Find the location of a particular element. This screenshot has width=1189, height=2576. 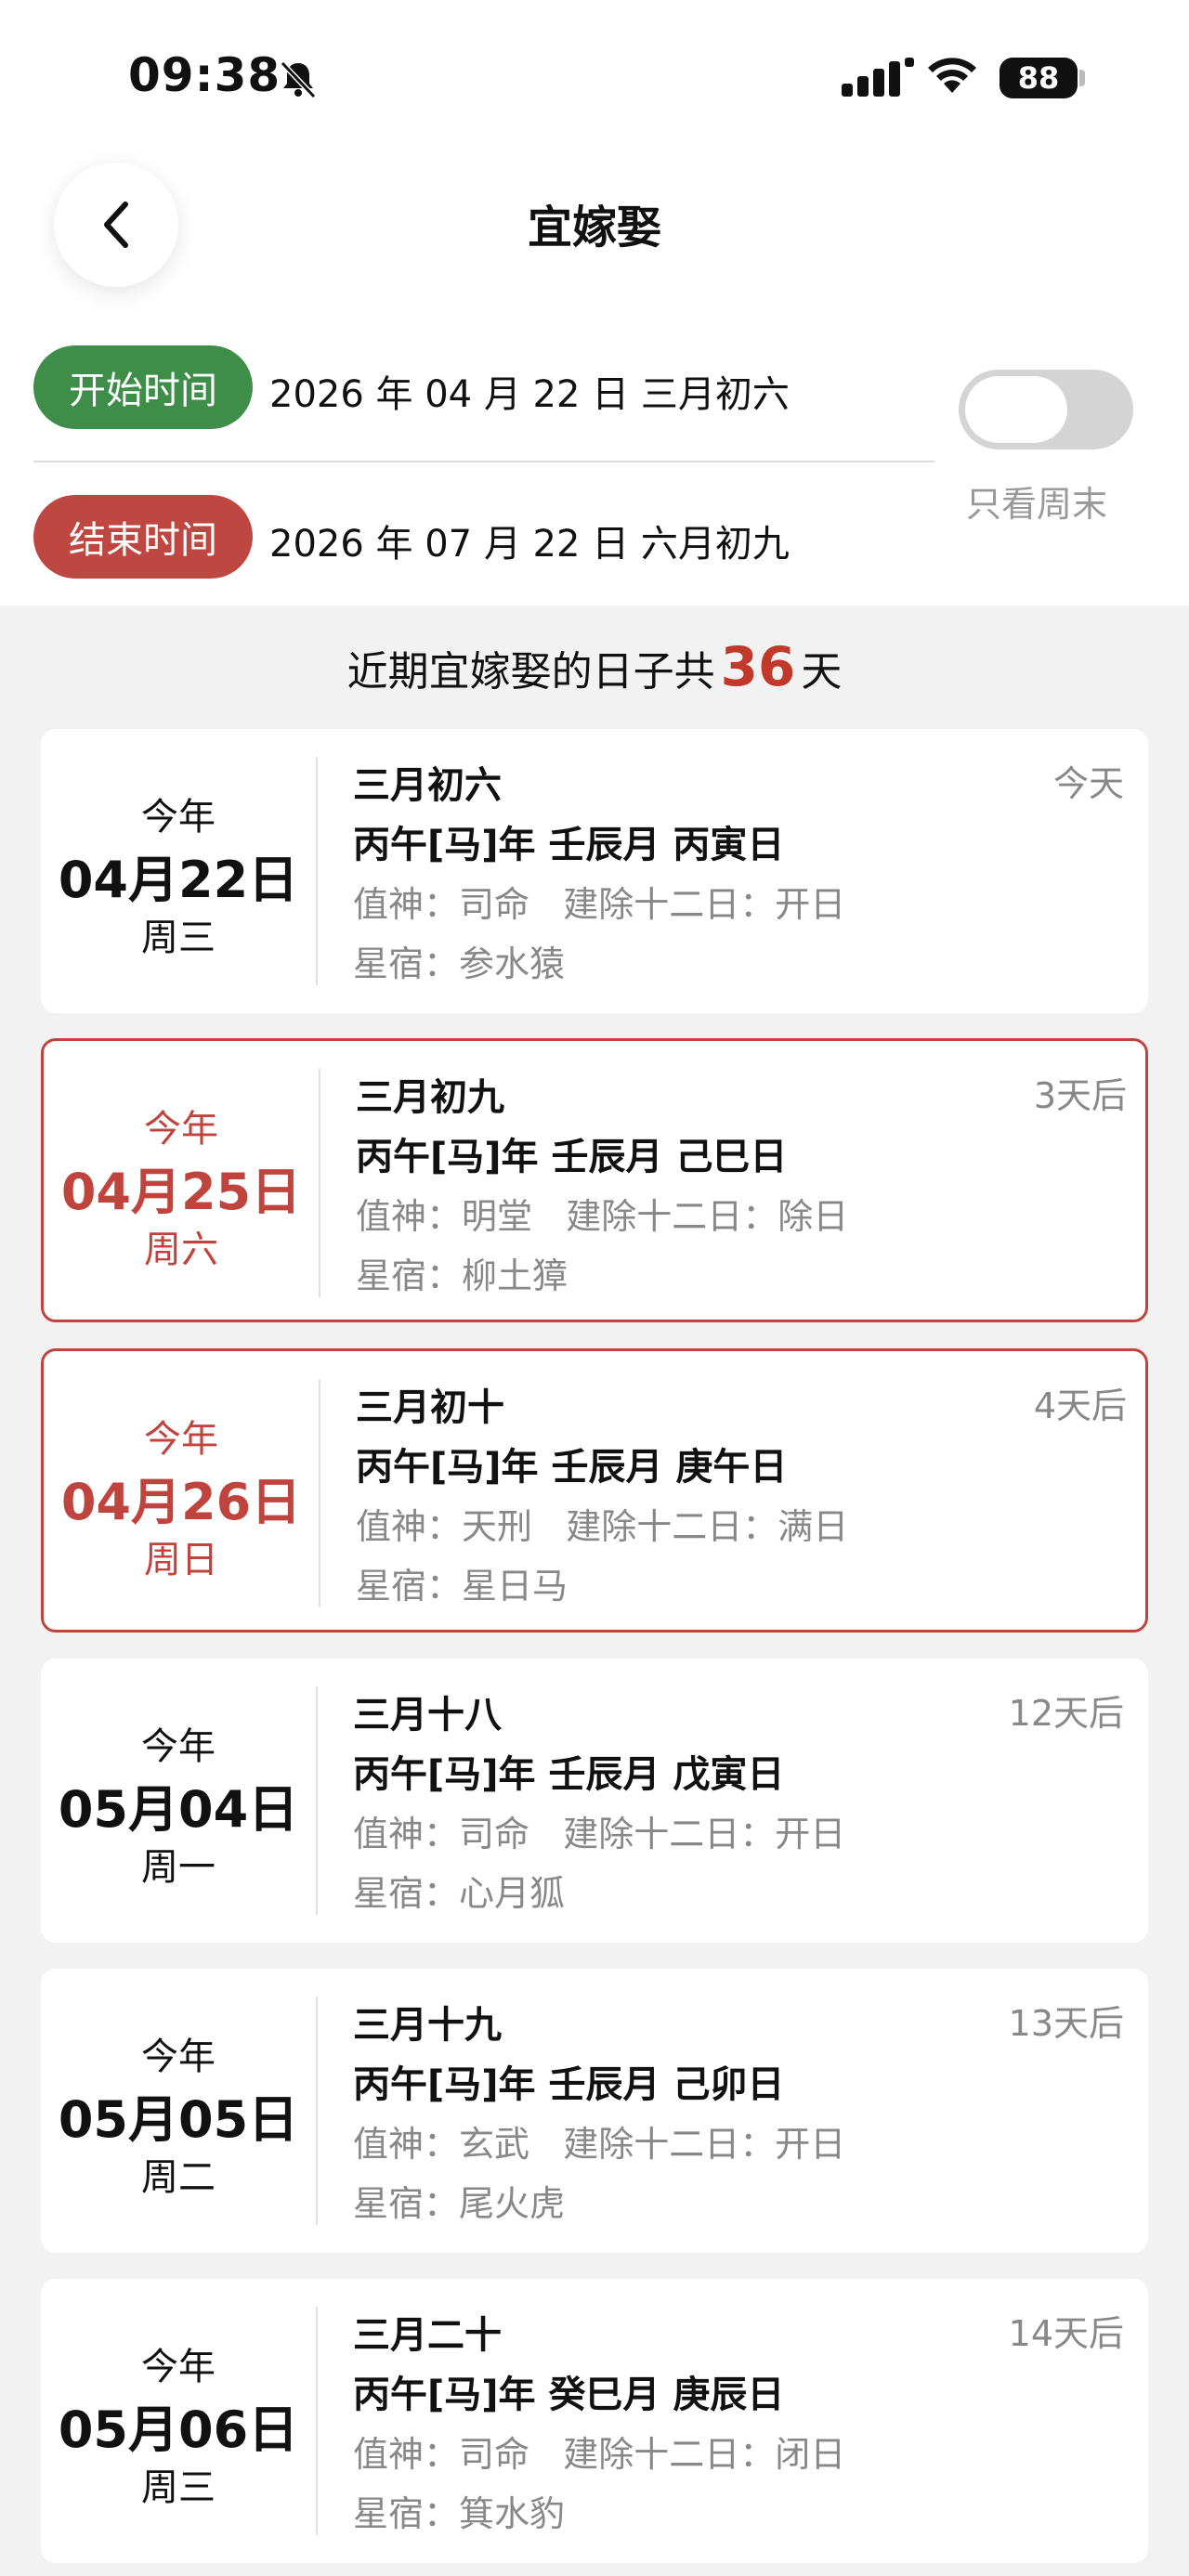

day-constellation: 星宿：星日马 is located at coordinates (462, 1586).